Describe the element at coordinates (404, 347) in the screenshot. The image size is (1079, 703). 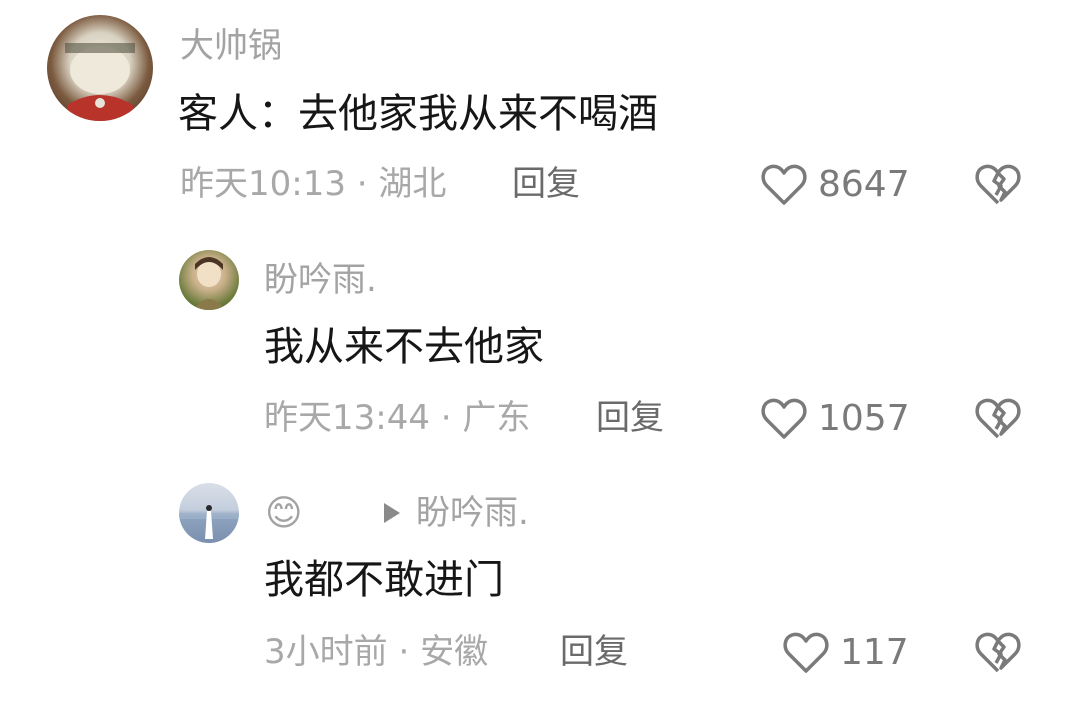
I see `comment-text: 我从来不去他家` at that location.